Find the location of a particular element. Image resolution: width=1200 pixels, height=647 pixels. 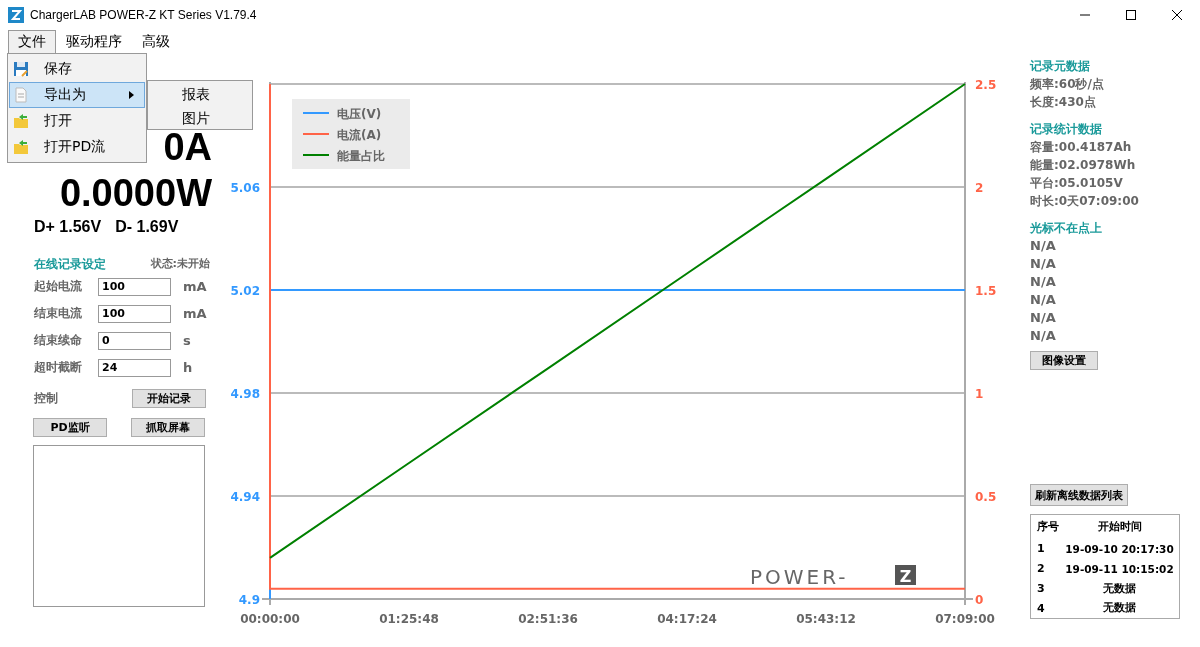

unit-label: h is located at coordinates (188, 367).